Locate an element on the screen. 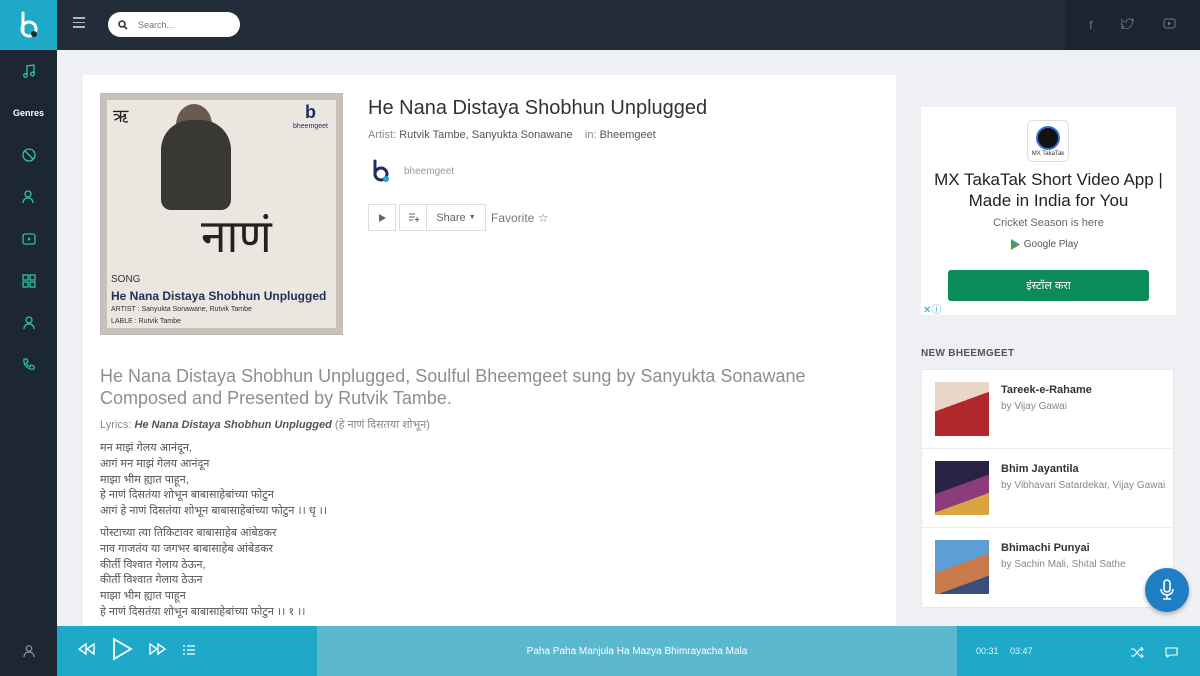  next-icon is located at coordinates (158, 651).